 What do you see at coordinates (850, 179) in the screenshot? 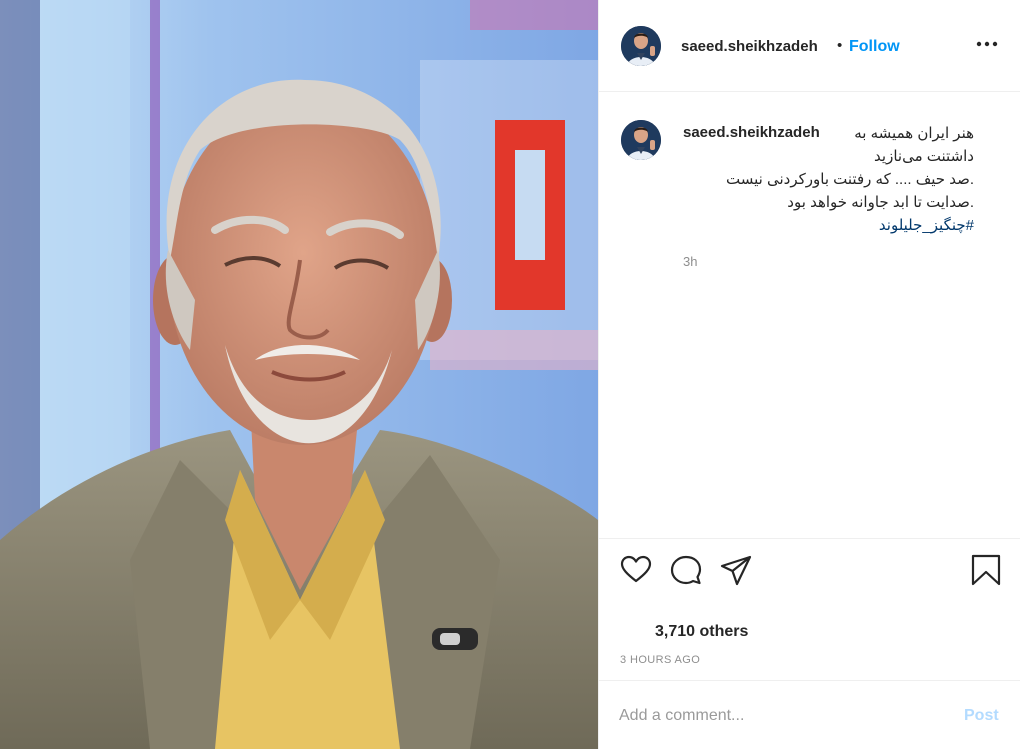
I see `caption-line-3: .صد حیف .... که رفتنت باورکردنی نیست` at bounding box center [850, 179].